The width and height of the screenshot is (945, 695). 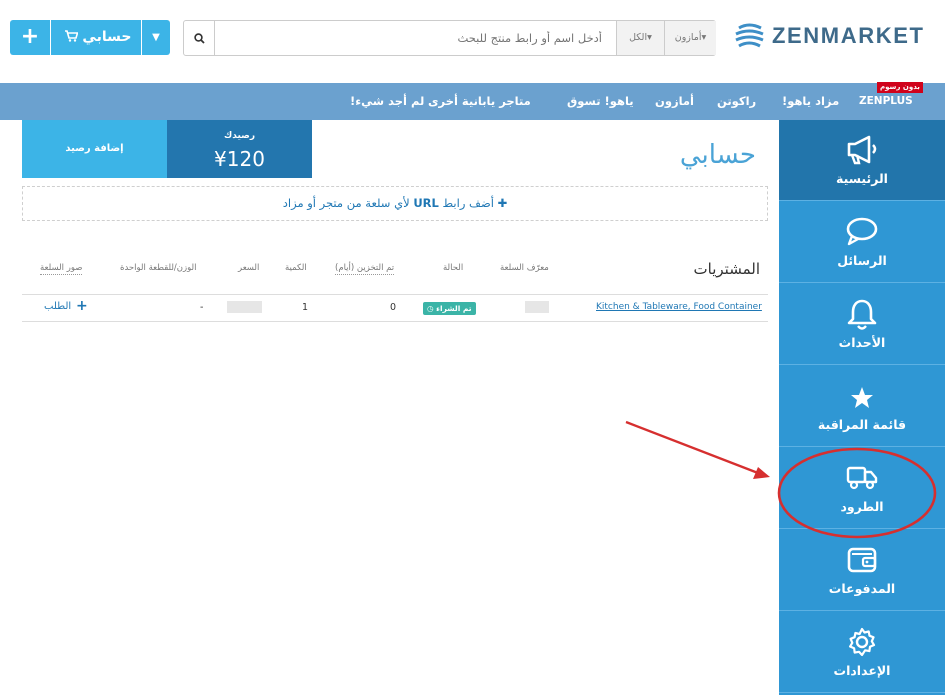 I want to click on days-stored-value: 0, so click(x=393, y=307).